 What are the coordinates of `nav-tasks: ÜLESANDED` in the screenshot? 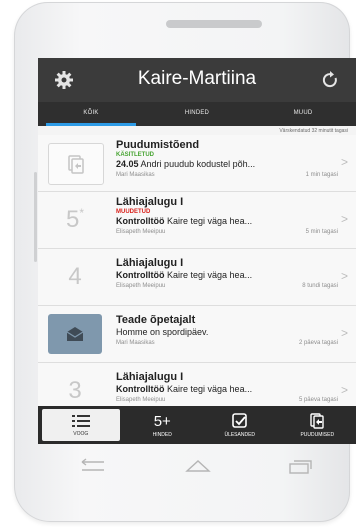 It's located at (240, 425).